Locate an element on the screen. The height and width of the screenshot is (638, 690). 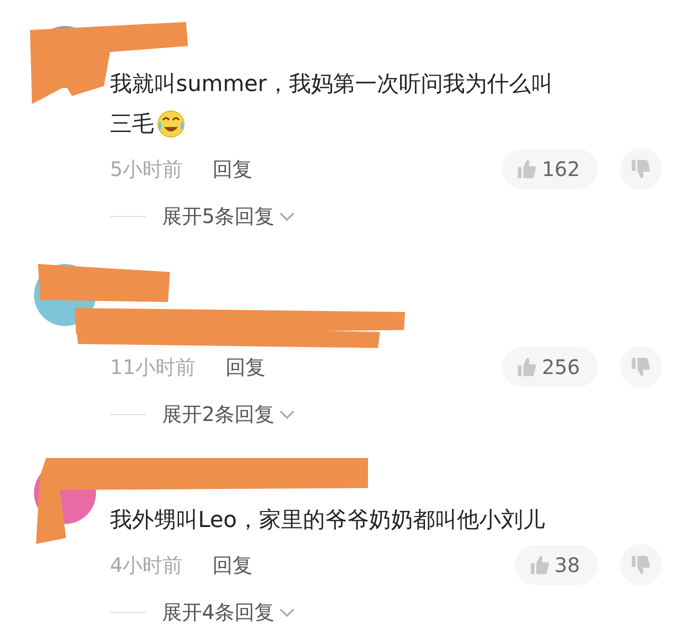
comment-time: 4小时前 is located at coordinates (146, 565).